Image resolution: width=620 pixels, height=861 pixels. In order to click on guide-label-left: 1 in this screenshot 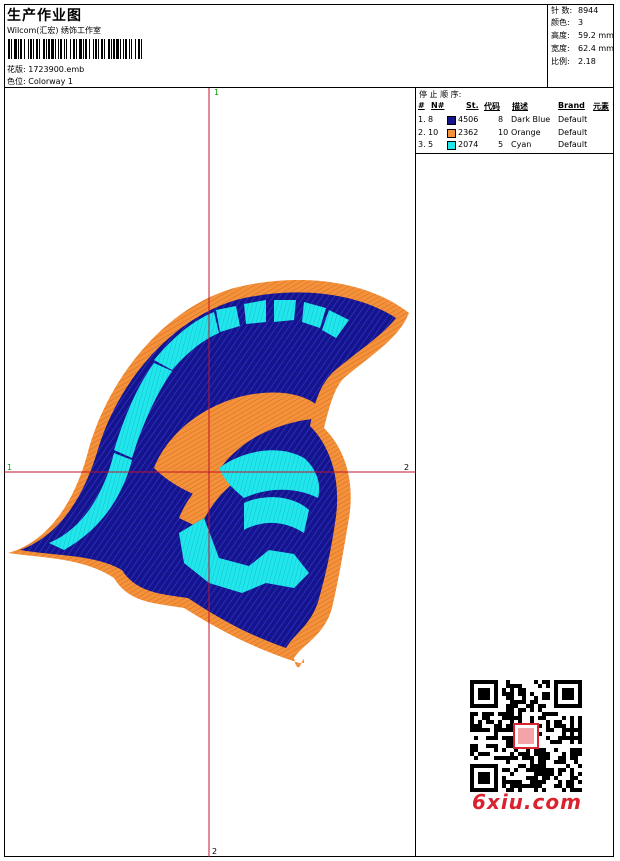, I will do `click(10, 467)`.